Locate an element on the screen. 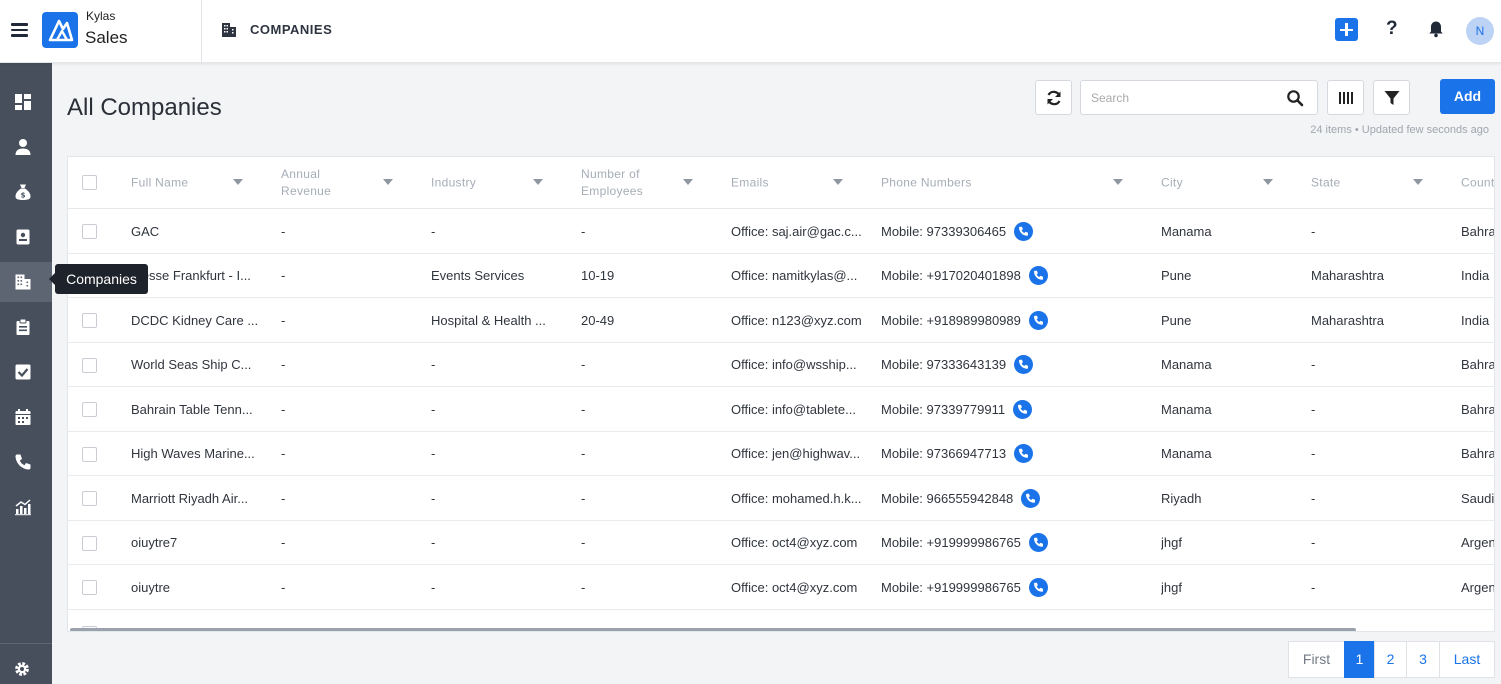 This screenshot has width=1501, height=684. kylas-logo-icon is located at coordinates (60, 30).